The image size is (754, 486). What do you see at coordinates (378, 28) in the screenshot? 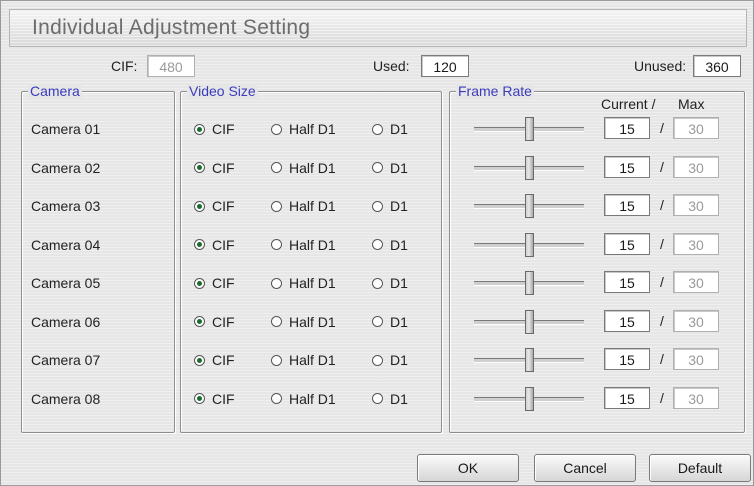
I see `title-bar: Individual Adjustment Setting` at bounding box center [378, 28].